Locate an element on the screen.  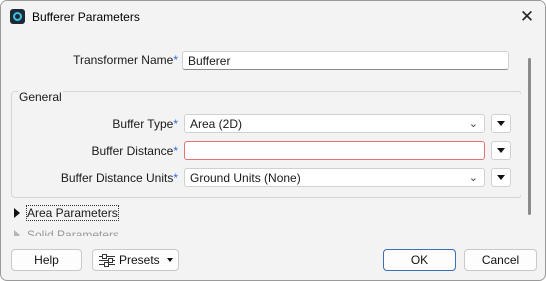
help-button: Help is located at coordinates (46, 260).